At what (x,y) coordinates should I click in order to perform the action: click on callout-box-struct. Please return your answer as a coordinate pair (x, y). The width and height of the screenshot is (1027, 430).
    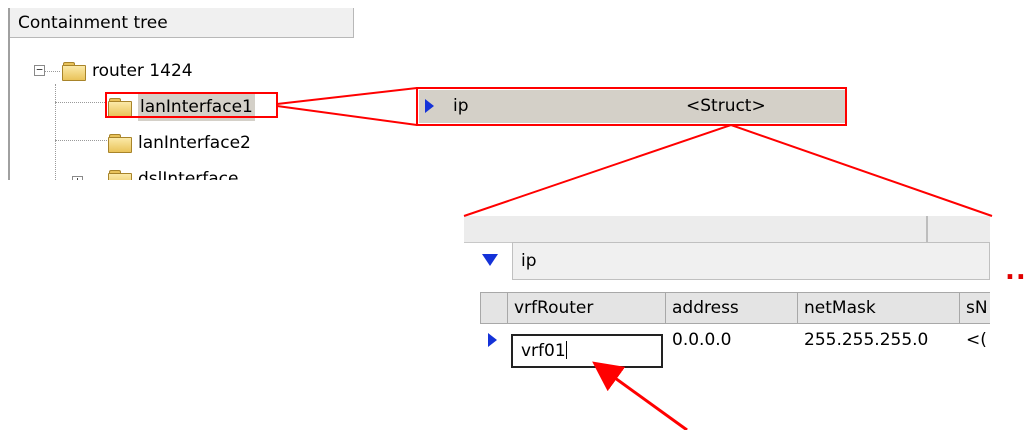
    Looking at the image, I should click on (631, 106).